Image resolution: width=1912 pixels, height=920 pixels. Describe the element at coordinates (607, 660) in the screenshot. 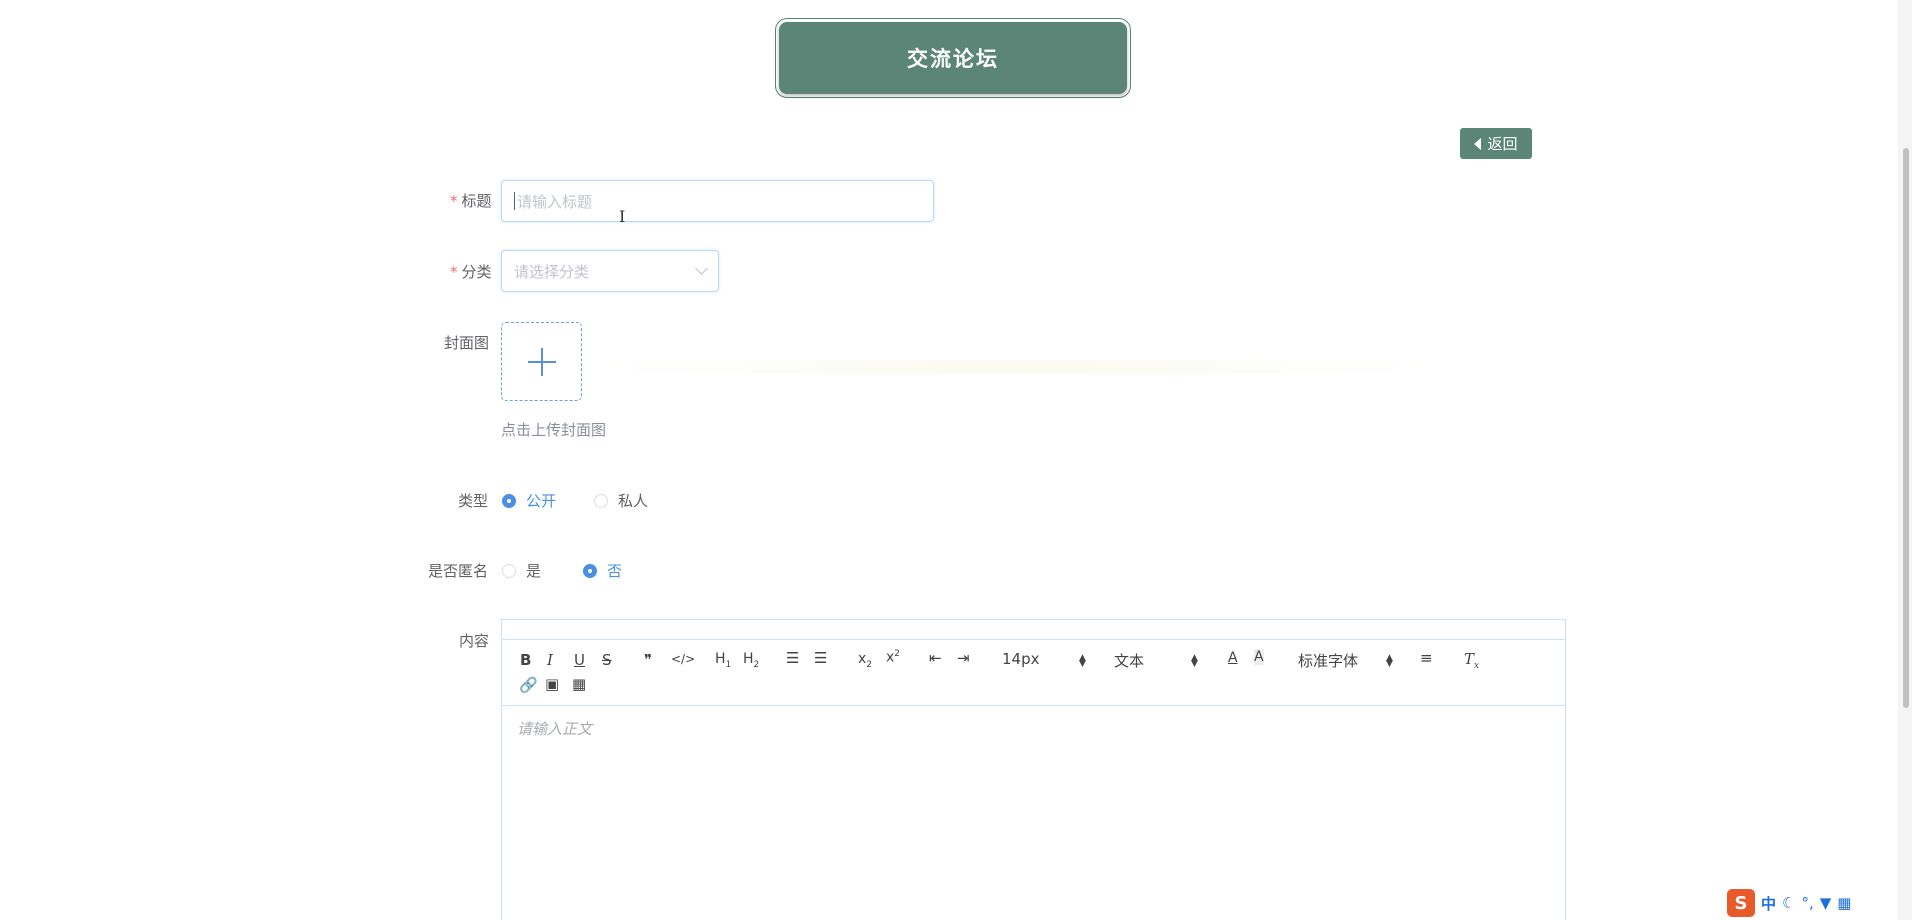

I see `strikethrough-button: S` at that location.